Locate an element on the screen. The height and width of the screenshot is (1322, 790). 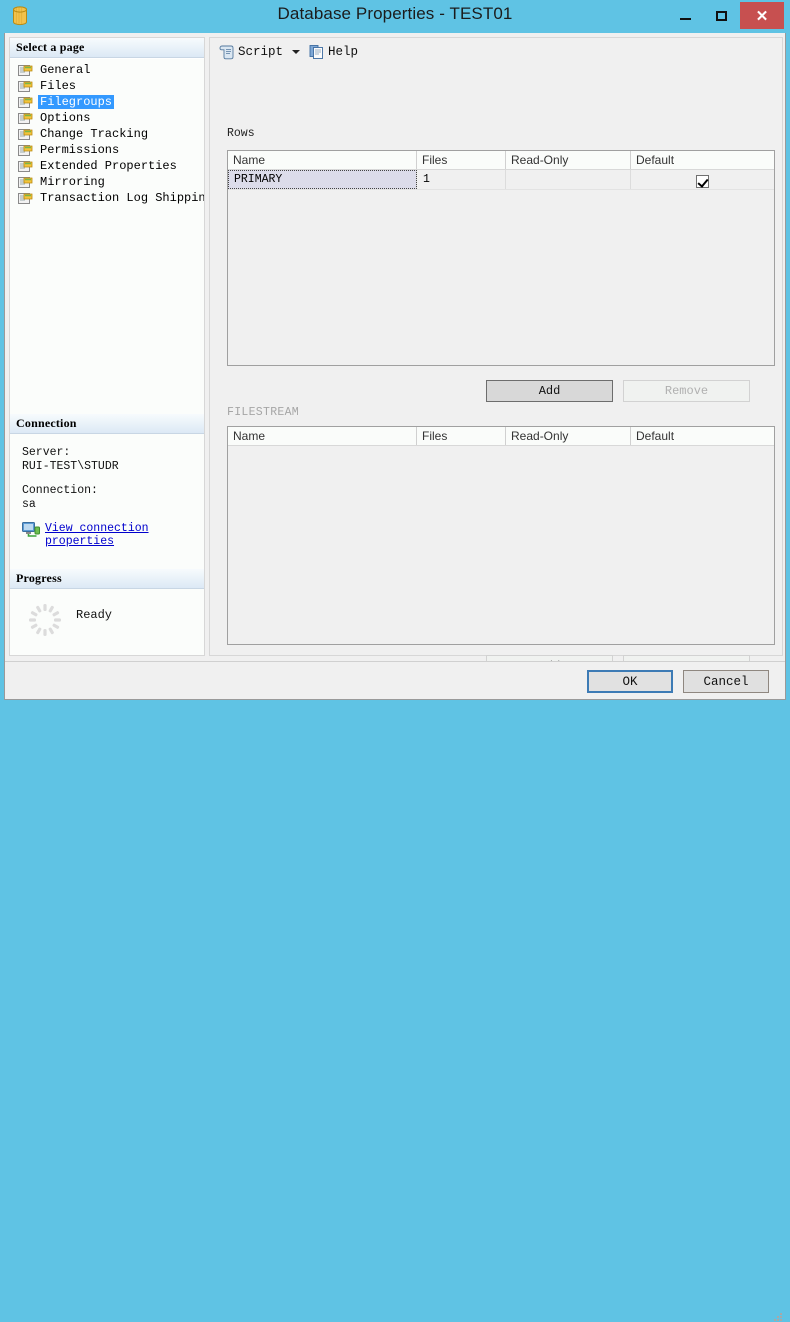
help-button: Help is located at coordinates (333, 52).